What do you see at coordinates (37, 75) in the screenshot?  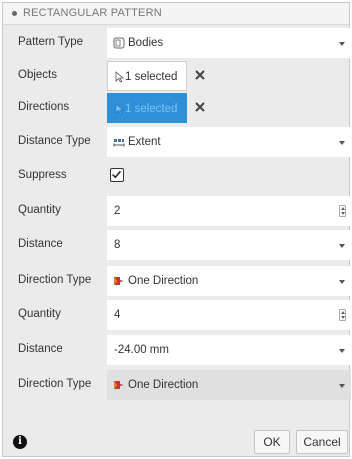 I see `objects-label: Objects` at bounding box center [37, 75].